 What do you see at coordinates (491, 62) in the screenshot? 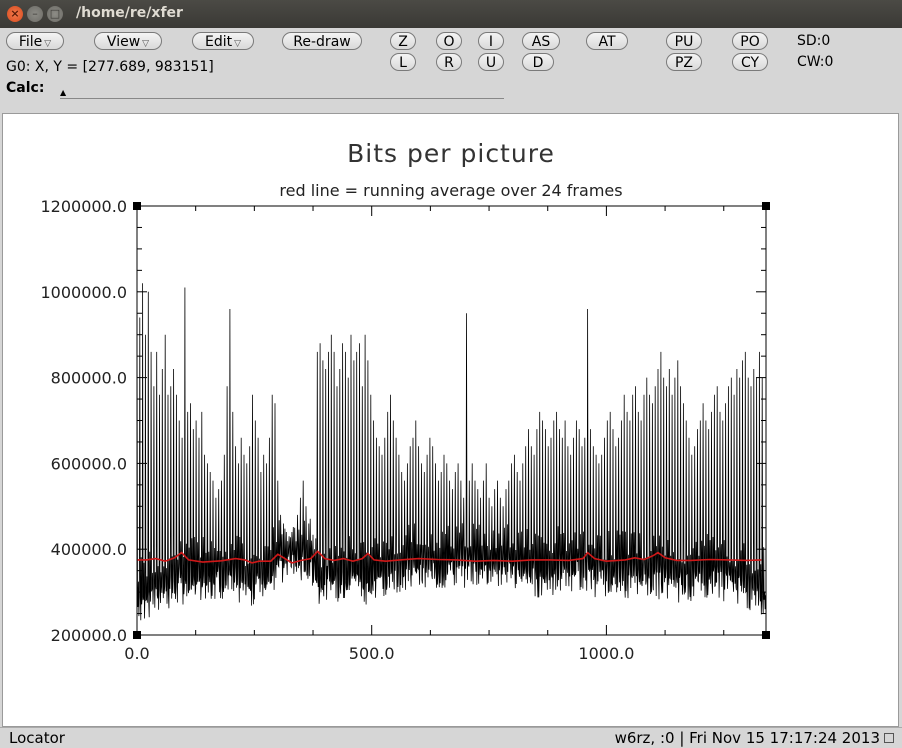
I see `u-button: U` at bounding box center [491, 62].